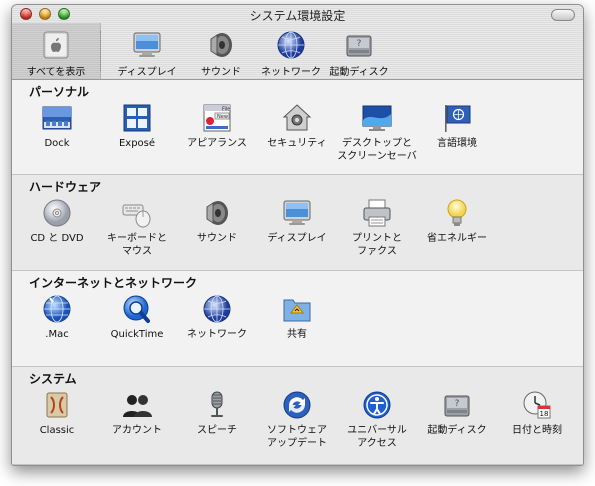 The image size is (595, 486). Describe the element at coordinates (57, 405) in the screenshot. I see `classic-icon` at that location.